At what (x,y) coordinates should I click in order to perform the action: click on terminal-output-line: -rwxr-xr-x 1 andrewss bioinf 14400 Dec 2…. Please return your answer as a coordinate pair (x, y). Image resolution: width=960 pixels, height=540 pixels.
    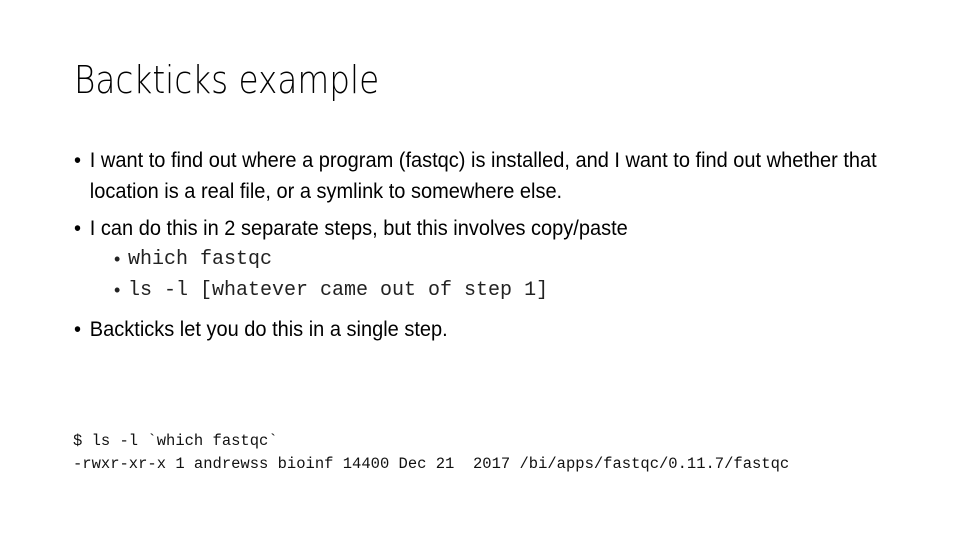
    Looking at the image, I should click on (431, 464).